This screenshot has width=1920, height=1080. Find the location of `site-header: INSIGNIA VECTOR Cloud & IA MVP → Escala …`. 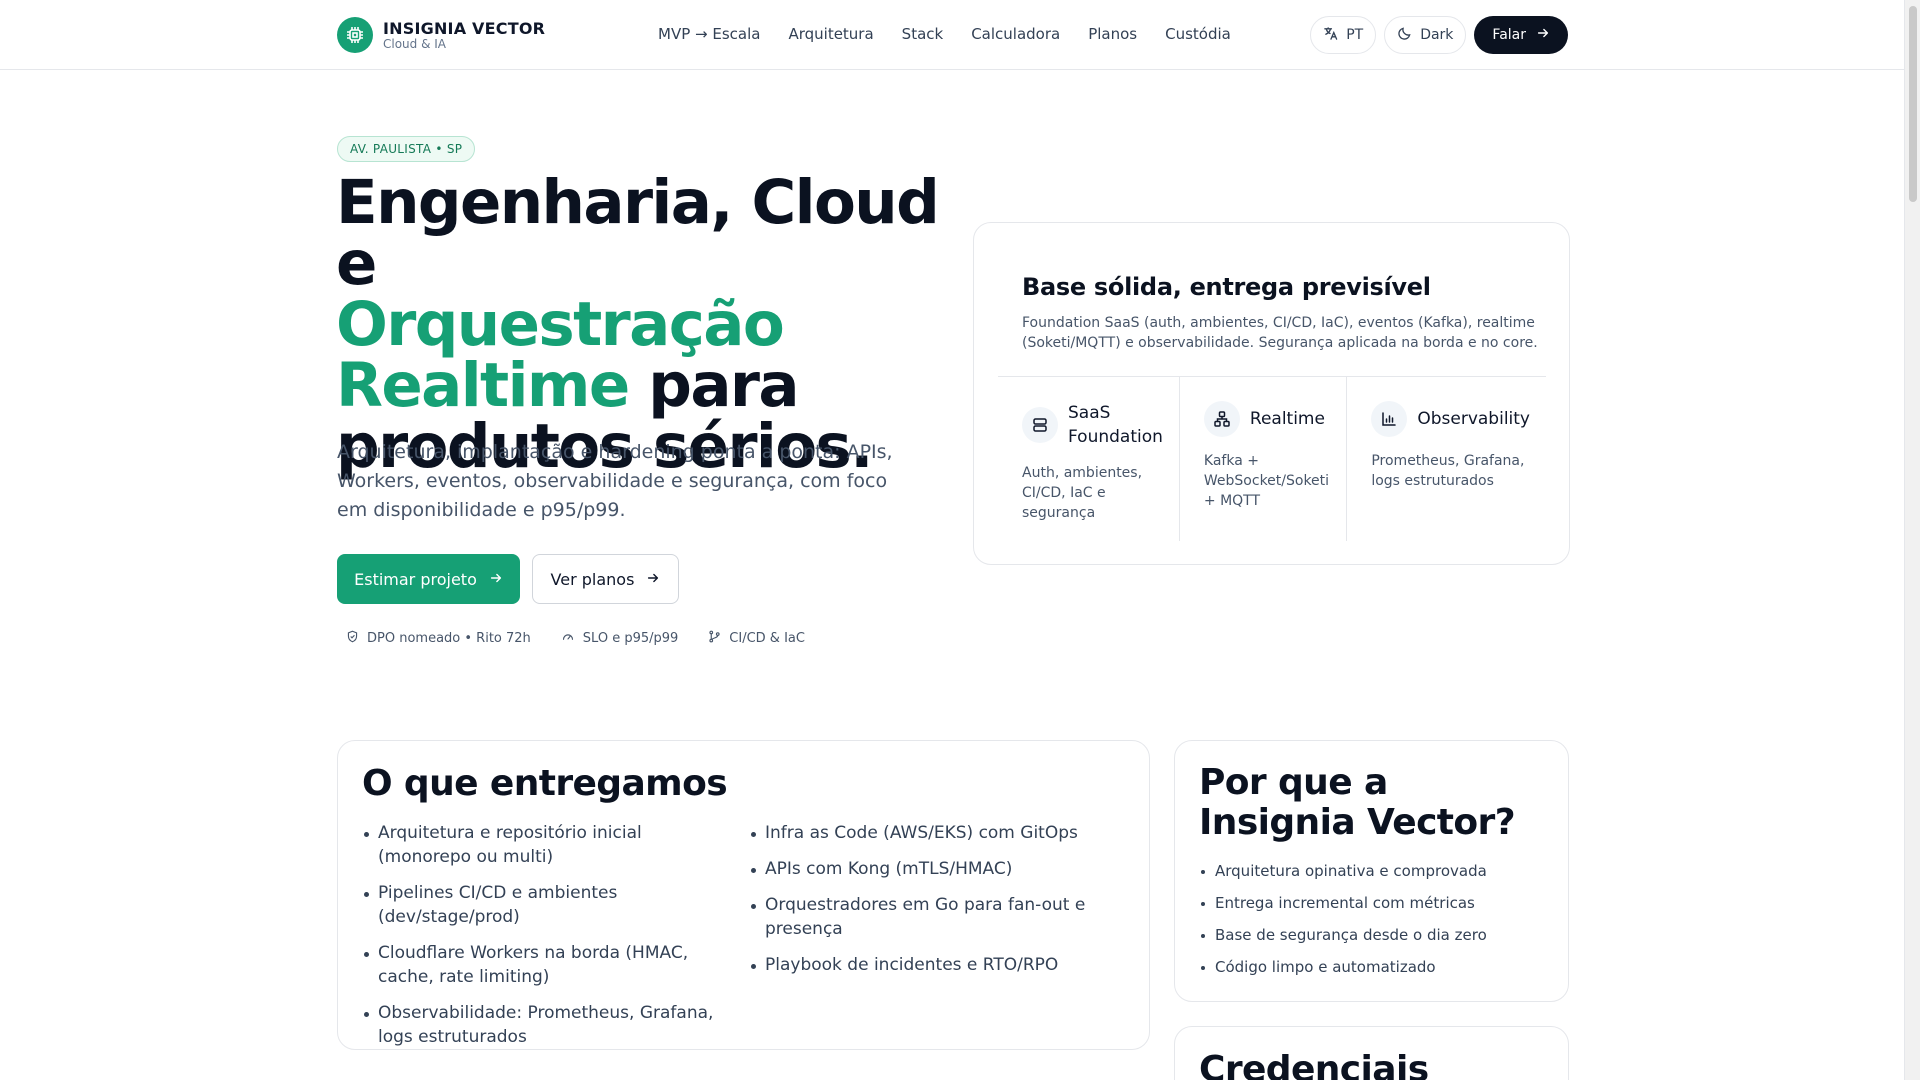

site-header: INSIGNIA VECTOR Cloud & IA MVP → Escala … is located at coordinates (952, 35).